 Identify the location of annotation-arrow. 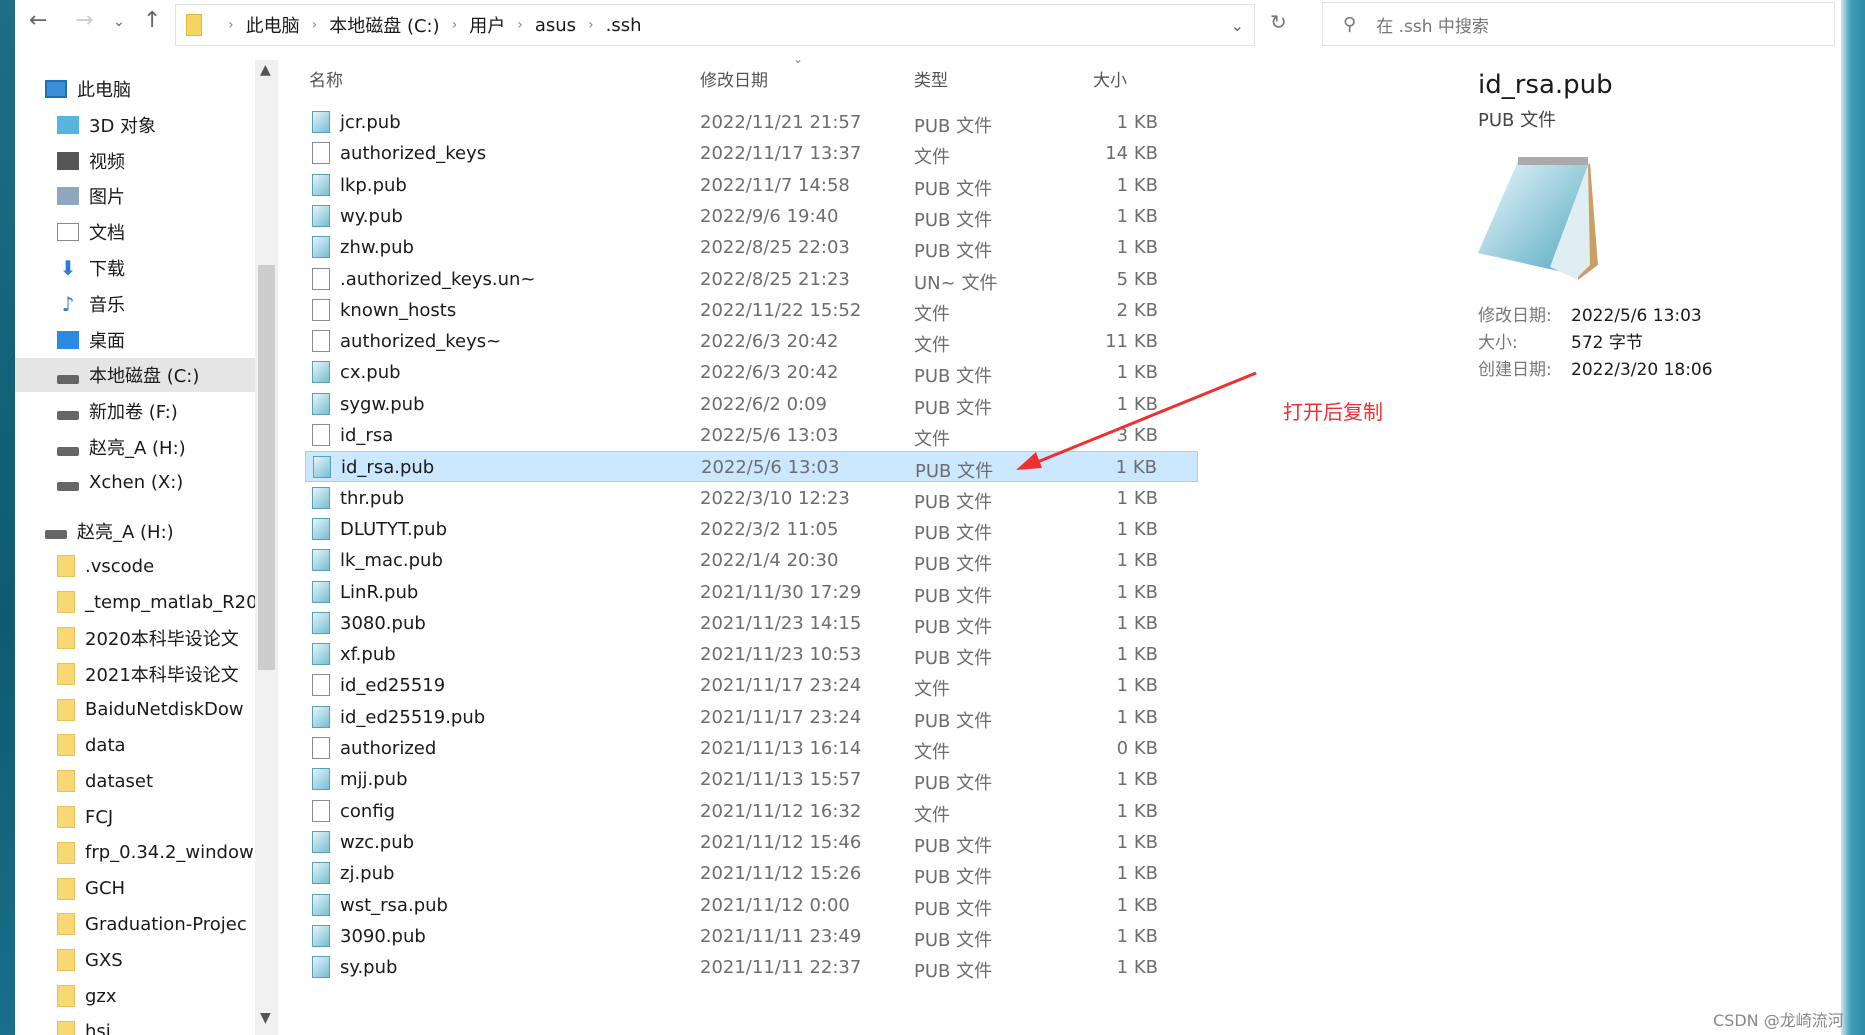
(1136, 420).